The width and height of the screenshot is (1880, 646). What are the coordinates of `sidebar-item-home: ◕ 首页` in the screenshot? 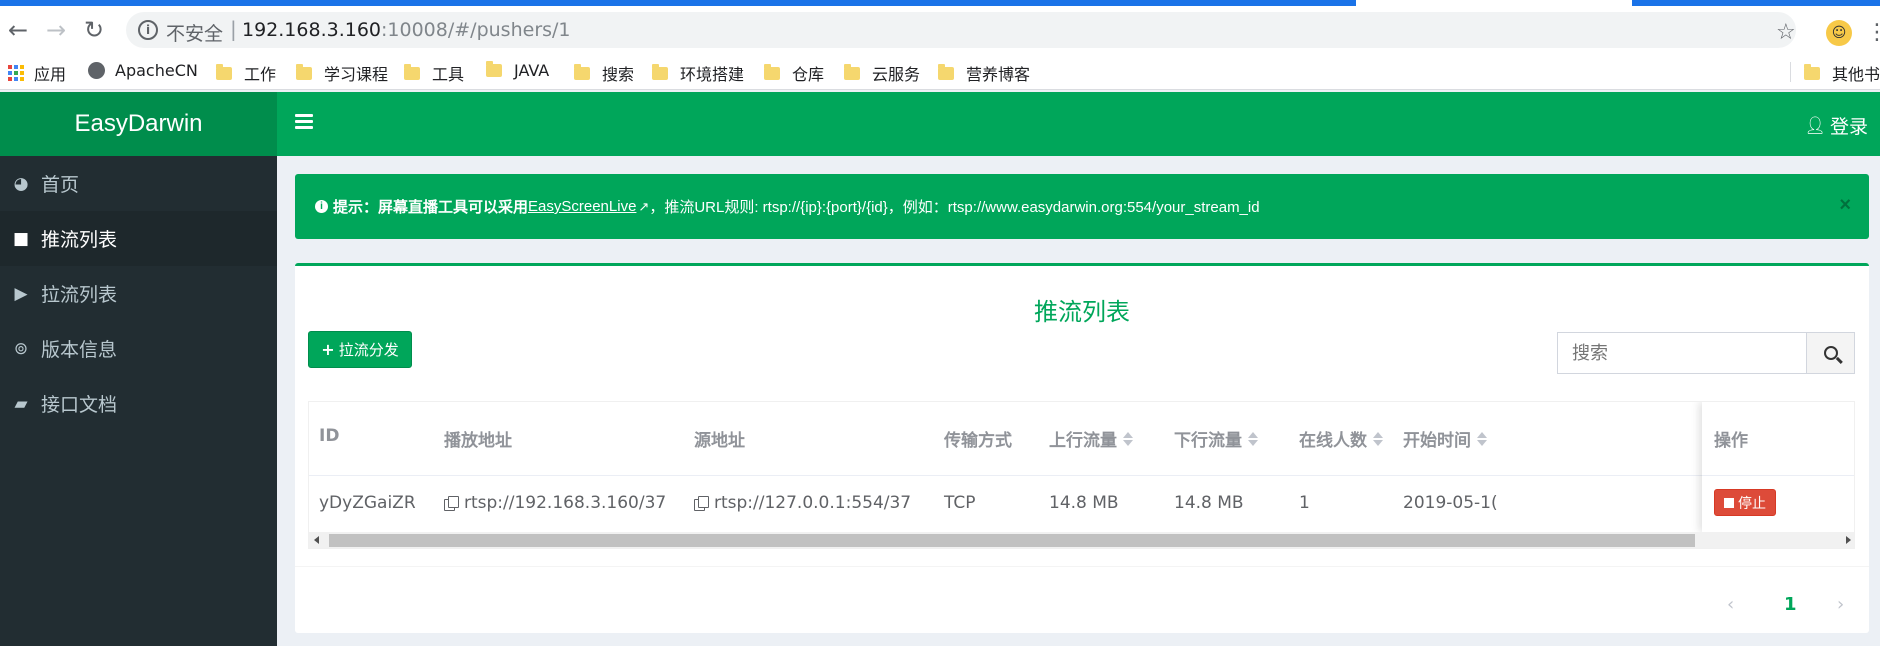 It's located at (138, 183).